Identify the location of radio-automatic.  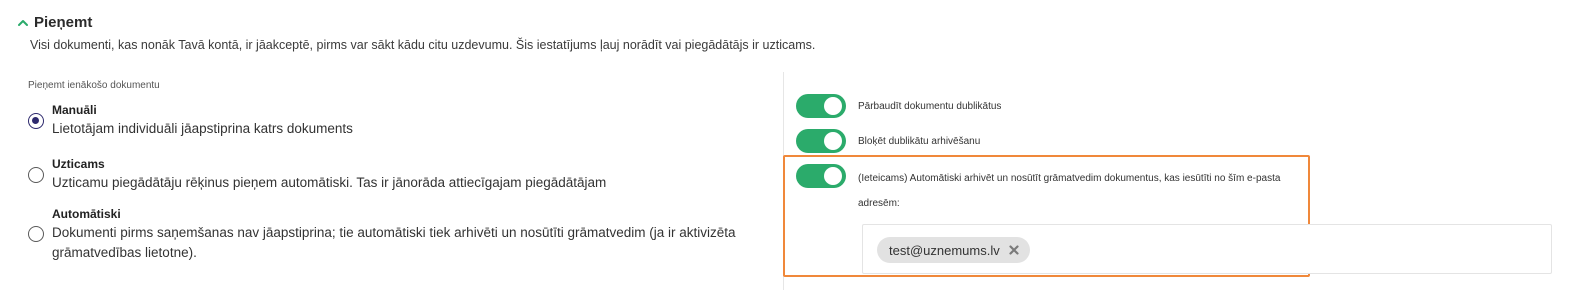
(36, 234).